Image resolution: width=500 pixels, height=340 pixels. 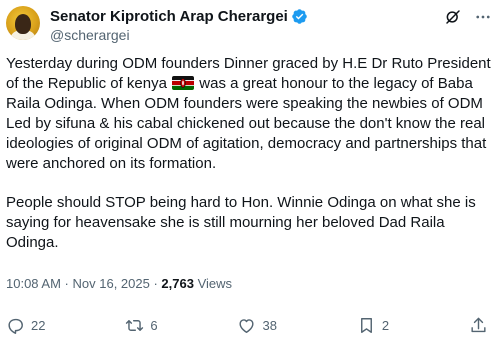 I want to click on views-count: 2,763, so click(x=177, y=283).